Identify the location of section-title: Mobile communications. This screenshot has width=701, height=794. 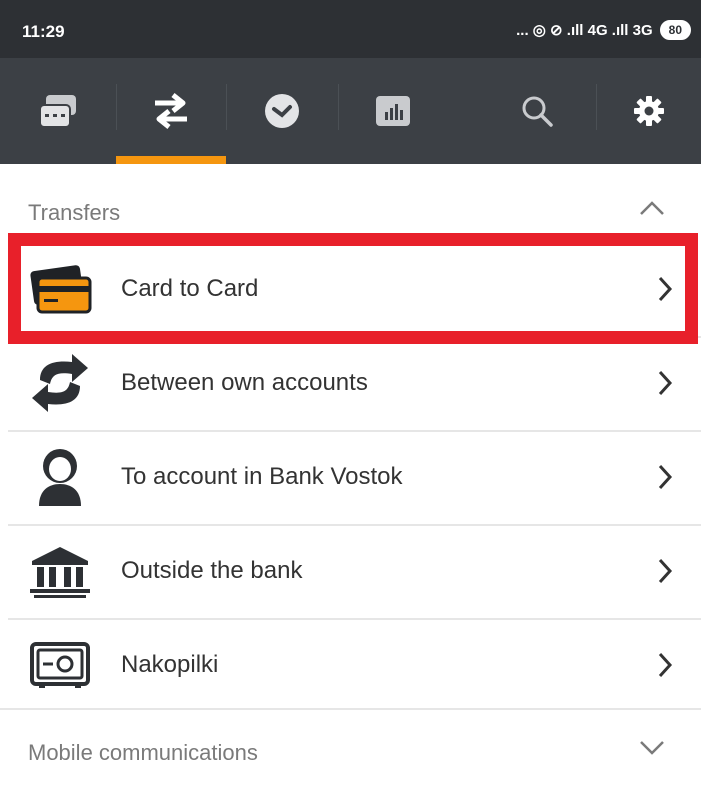
(143, 752).